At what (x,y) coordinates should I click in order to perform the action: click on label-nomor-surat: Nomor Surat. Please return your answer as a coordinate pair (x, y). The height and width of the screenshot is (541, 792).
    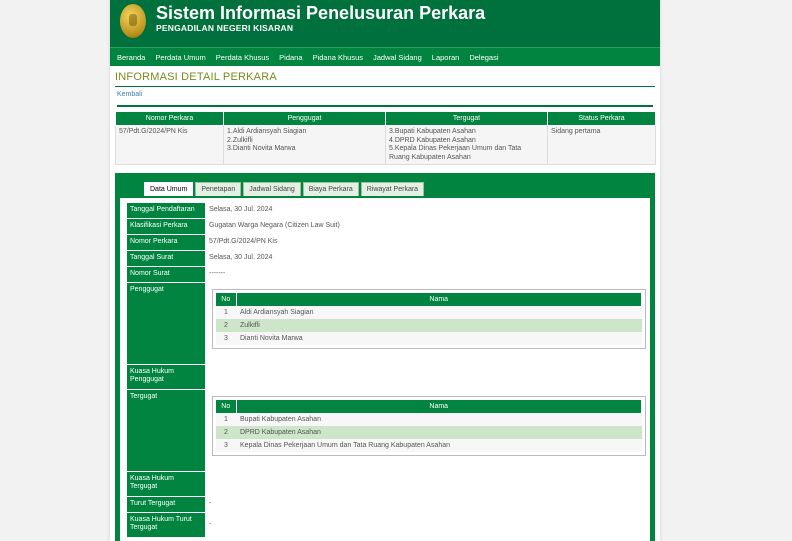
    Looking at the image, I should click on (166, 275).